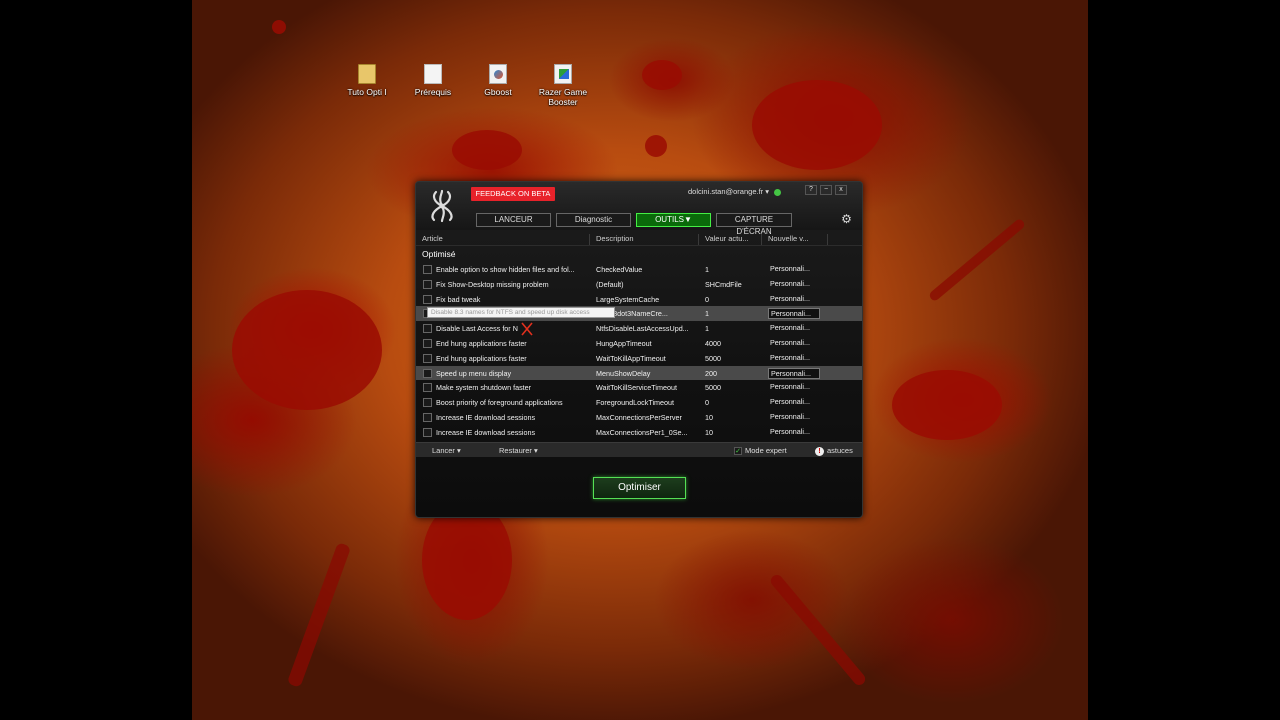 The width and height of the screenshot is (1280, 720). Describe the element at coordinates (563, 97) in the screenshot. I see `desktop-icon-label: Razer Game Booster` at that location.